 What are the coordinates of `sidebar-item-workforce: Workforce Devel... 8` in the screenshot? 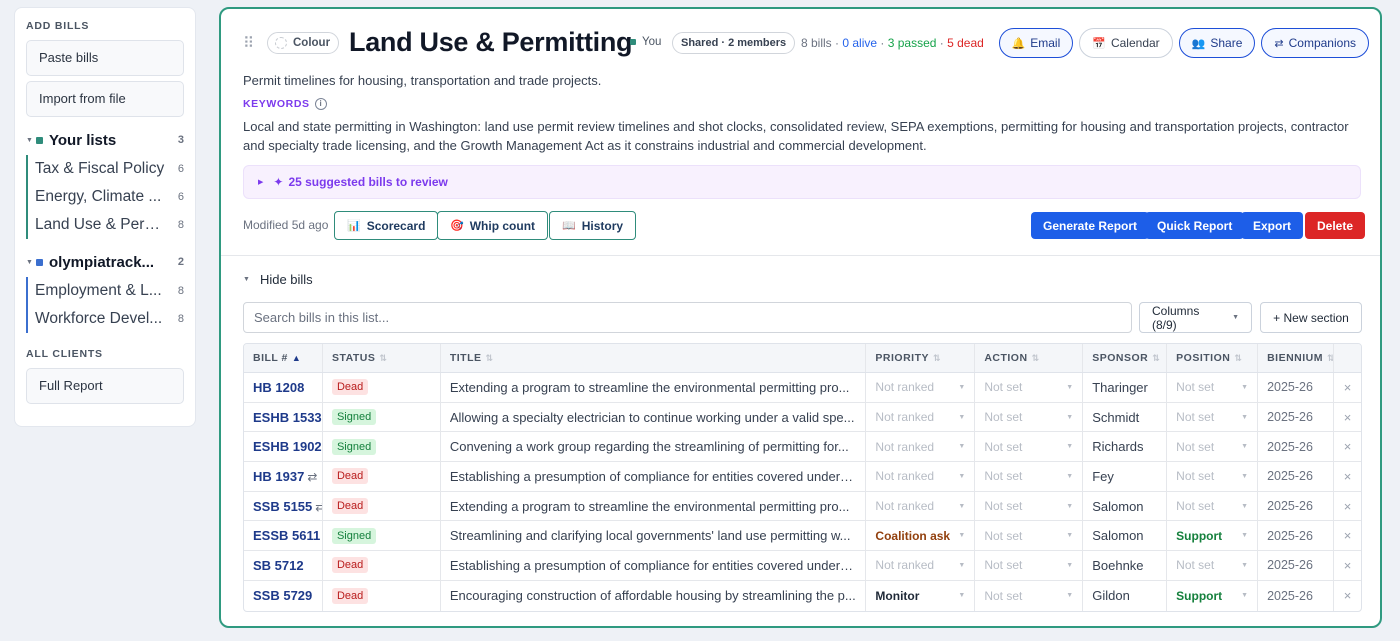 It's located at (105, 319).